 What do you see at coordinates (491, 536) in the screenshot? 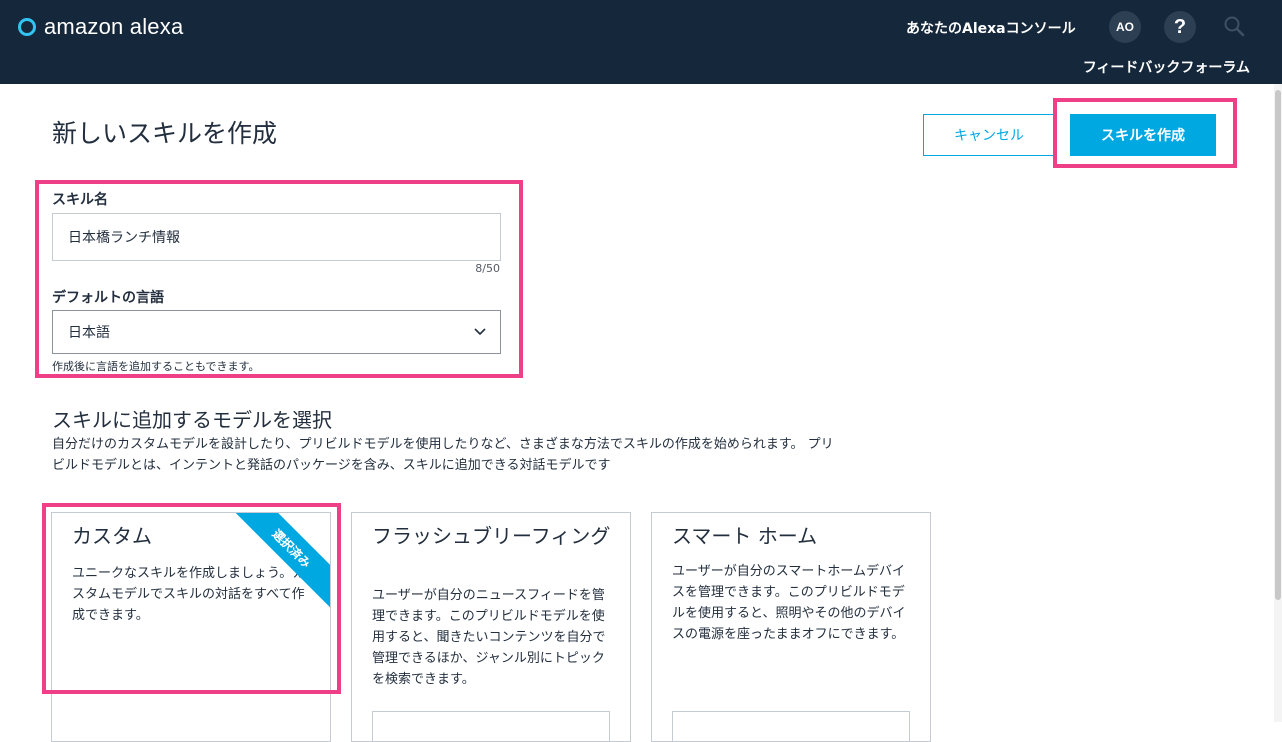
I see `card-title: フラッシュブリーフィング` at bounding box center [491, 536].